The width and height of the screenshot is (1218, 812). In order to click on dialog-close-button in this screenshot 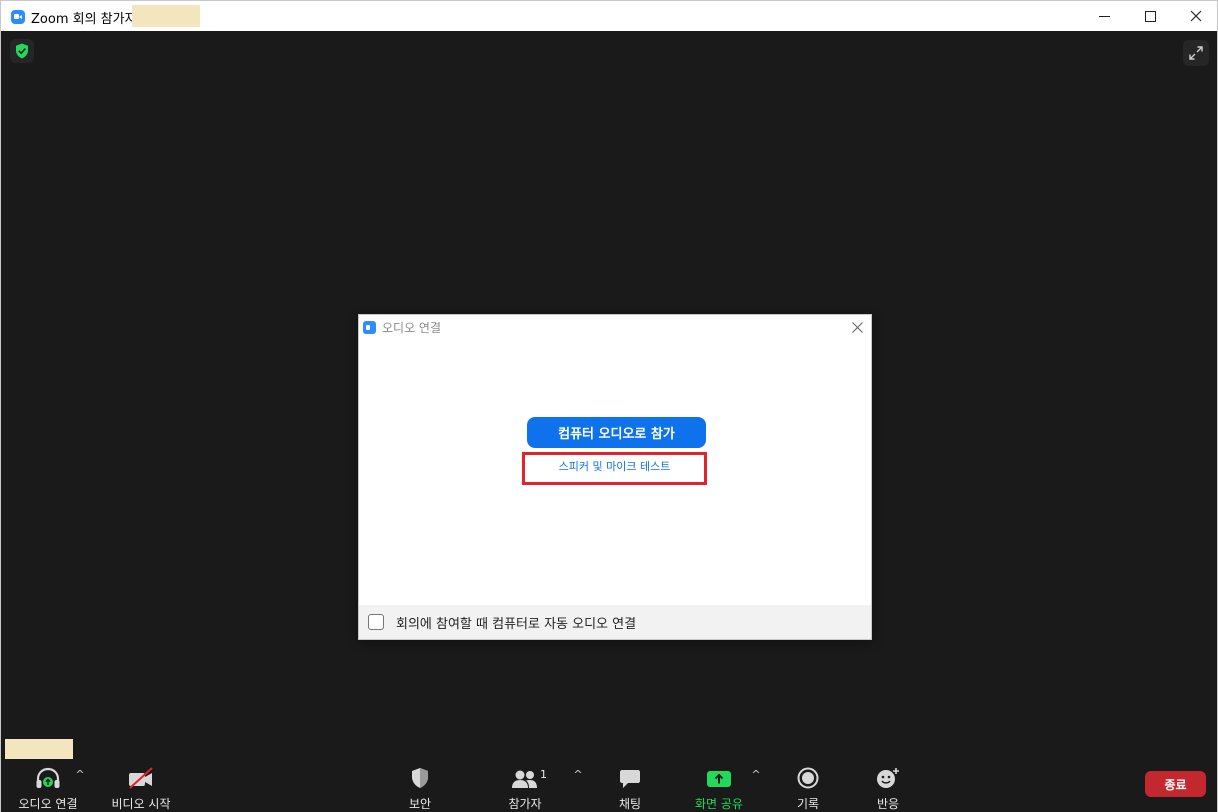, I will do `click(857, 327)`.